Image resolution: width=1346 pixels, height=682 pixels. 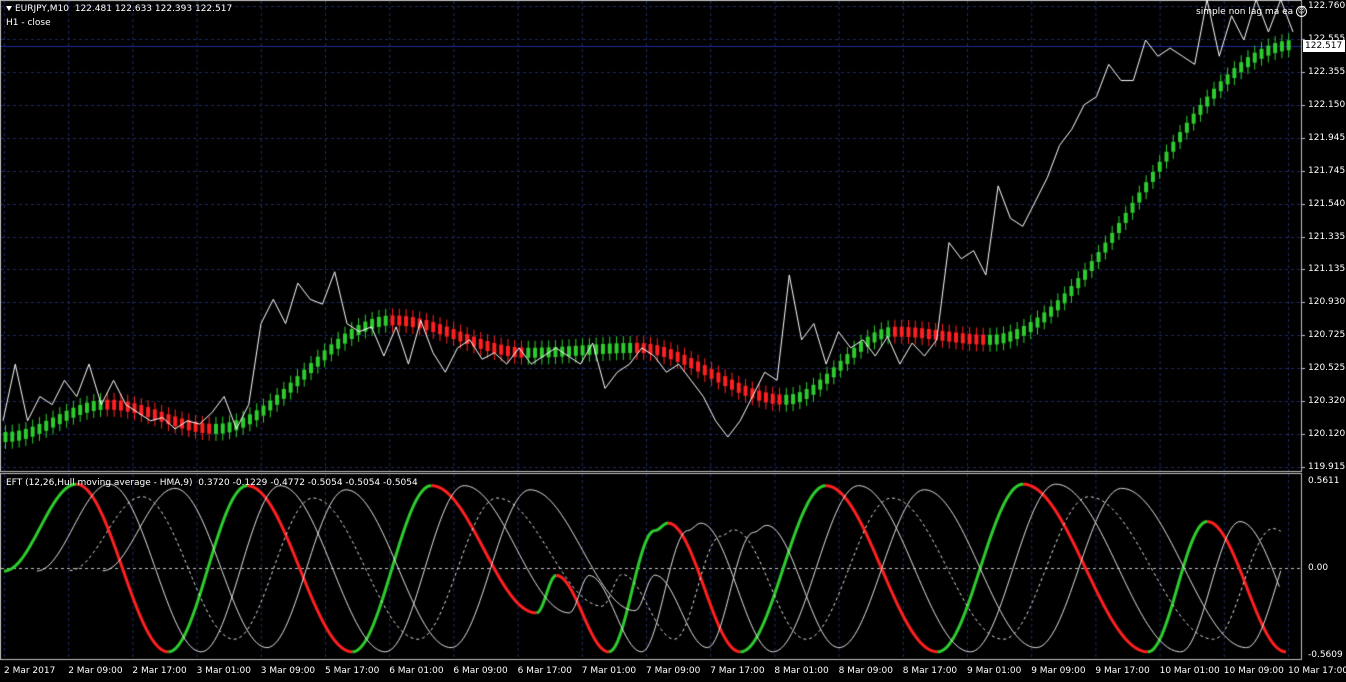 What do you see at coordinates (737, 671) in the screenshot?
I see `time-tick-label: 7 Mar 17:00` at bounding box center [737, 671].